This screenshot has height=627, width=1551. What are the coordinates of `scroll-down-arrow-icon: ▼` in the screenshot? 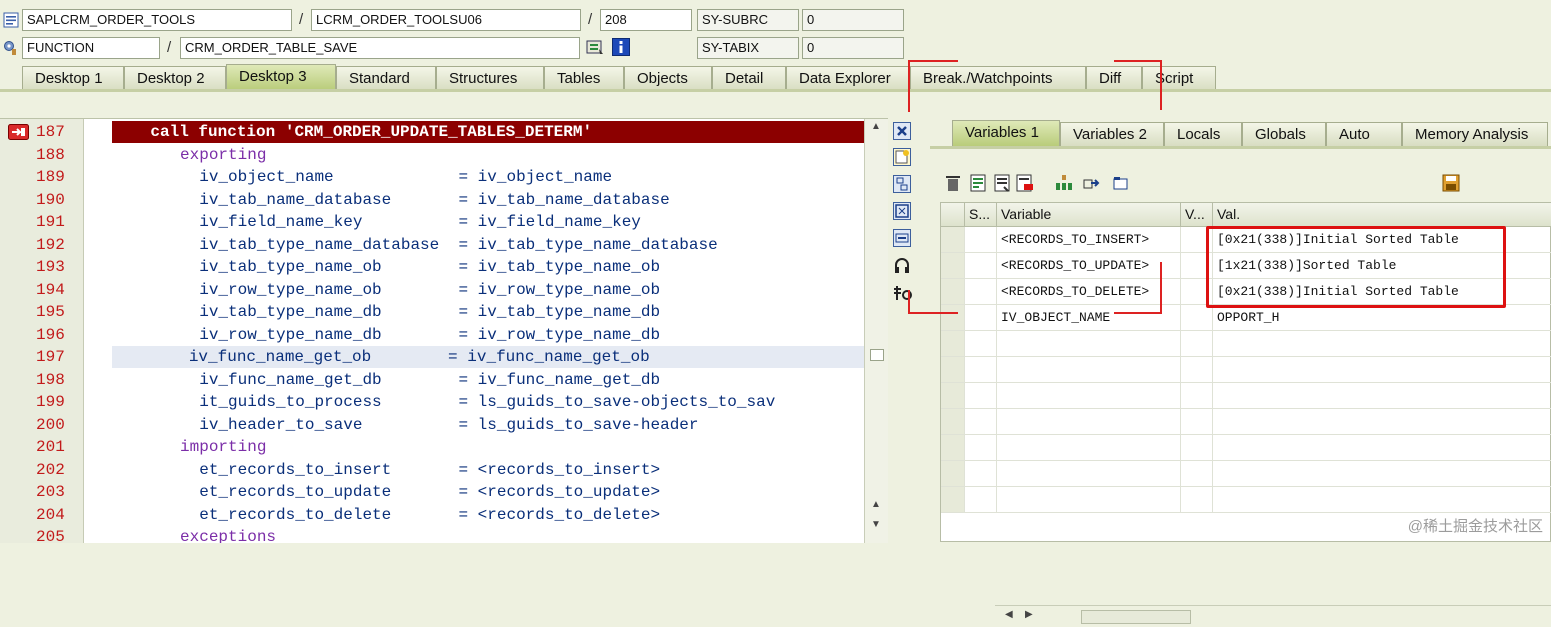 It's located at (876, 524).